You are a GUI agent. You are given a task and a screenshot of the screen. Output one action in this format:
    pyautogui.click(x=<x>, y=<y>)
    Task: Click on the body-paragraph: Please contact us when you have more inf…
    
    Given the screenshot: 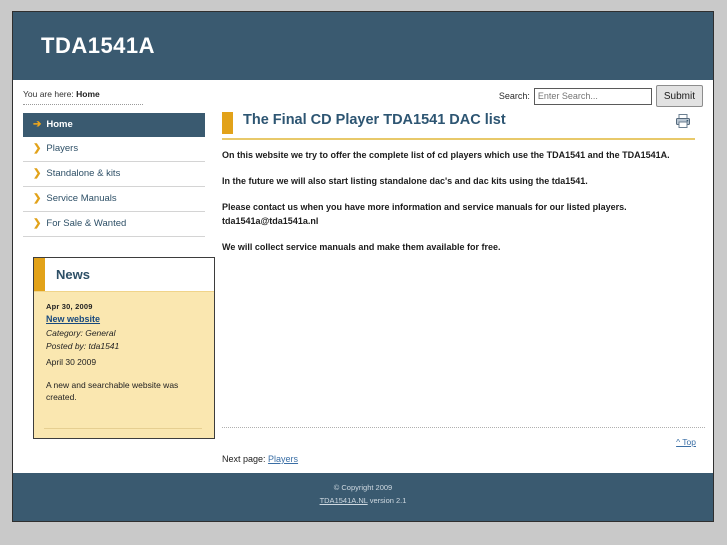 What is the action you would take?
    pyautogui.click(x=424, y=213)
    